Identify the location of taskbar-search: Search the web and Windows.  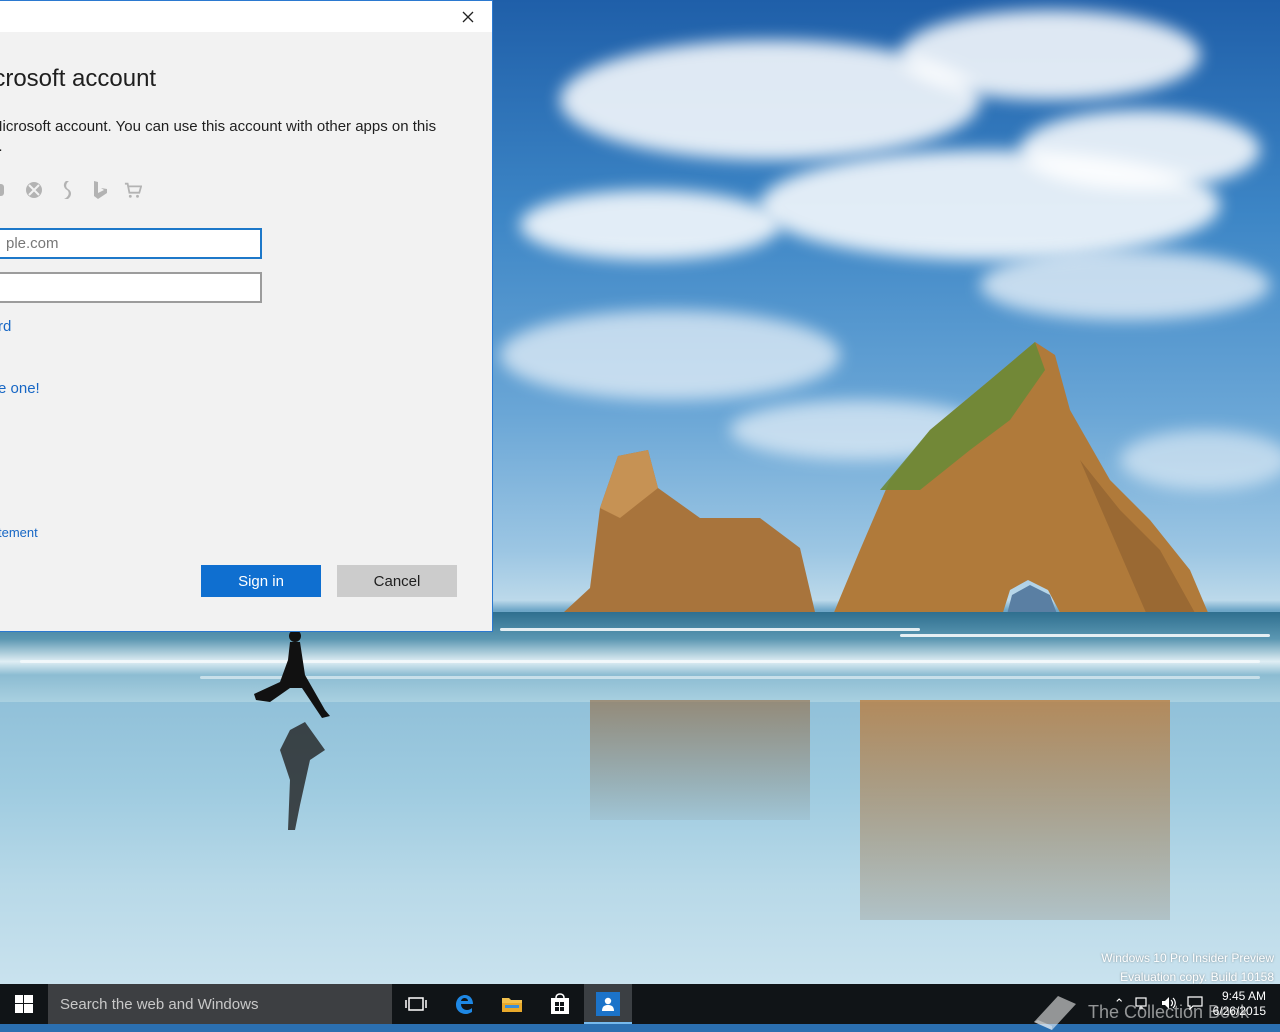
(220, 1004).